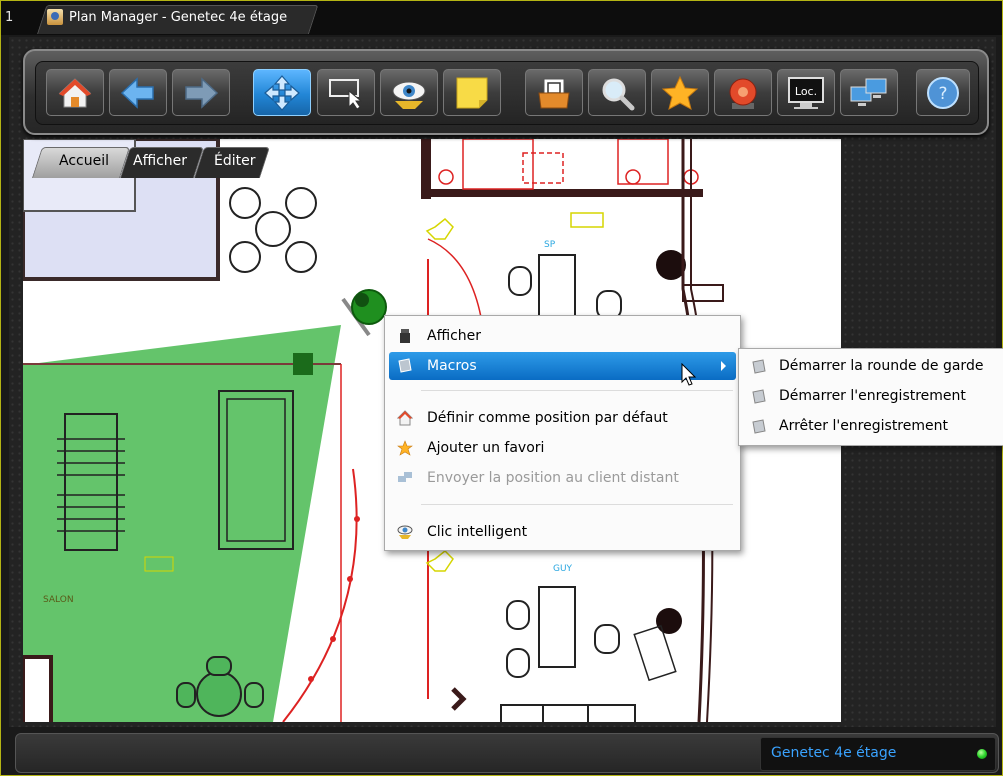  What do you see at coordinates (689, 374) in the screenshot?
I see `mouse-cursor-icon` at bounding box center [689, 374].